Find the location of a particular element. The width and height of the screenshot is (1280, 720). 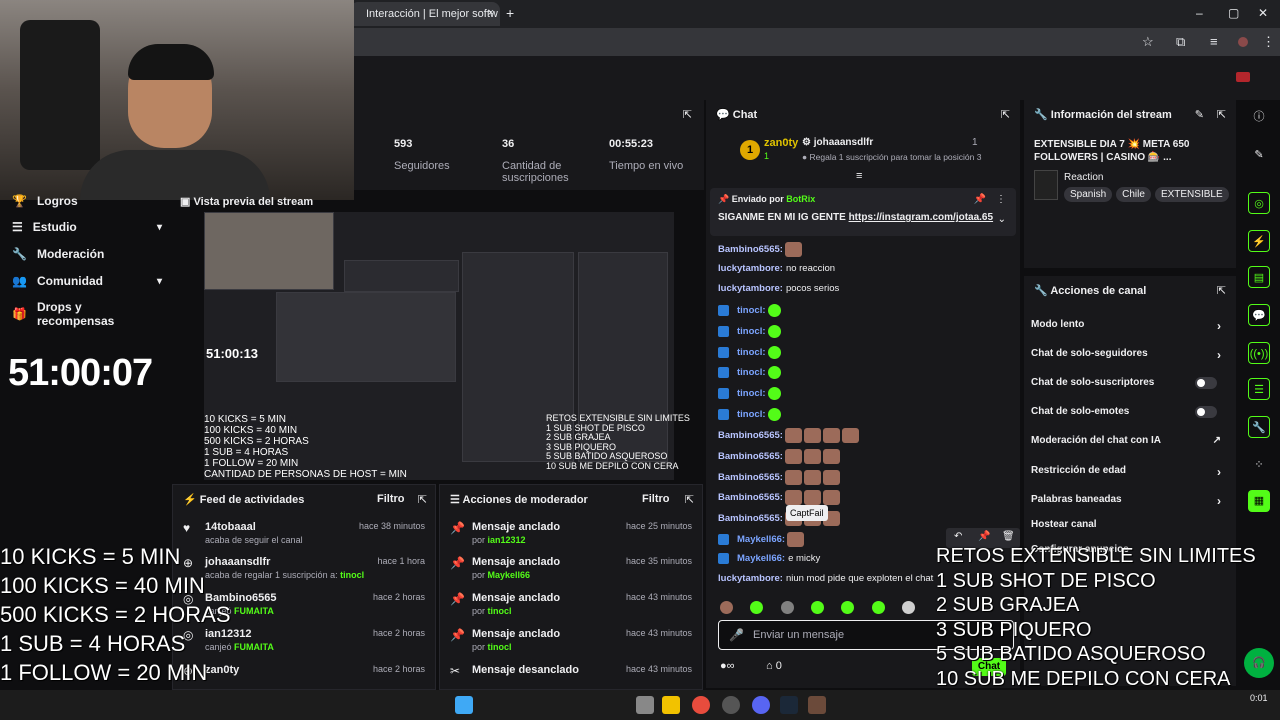

steam-icon is located at coordinates (789, 705).